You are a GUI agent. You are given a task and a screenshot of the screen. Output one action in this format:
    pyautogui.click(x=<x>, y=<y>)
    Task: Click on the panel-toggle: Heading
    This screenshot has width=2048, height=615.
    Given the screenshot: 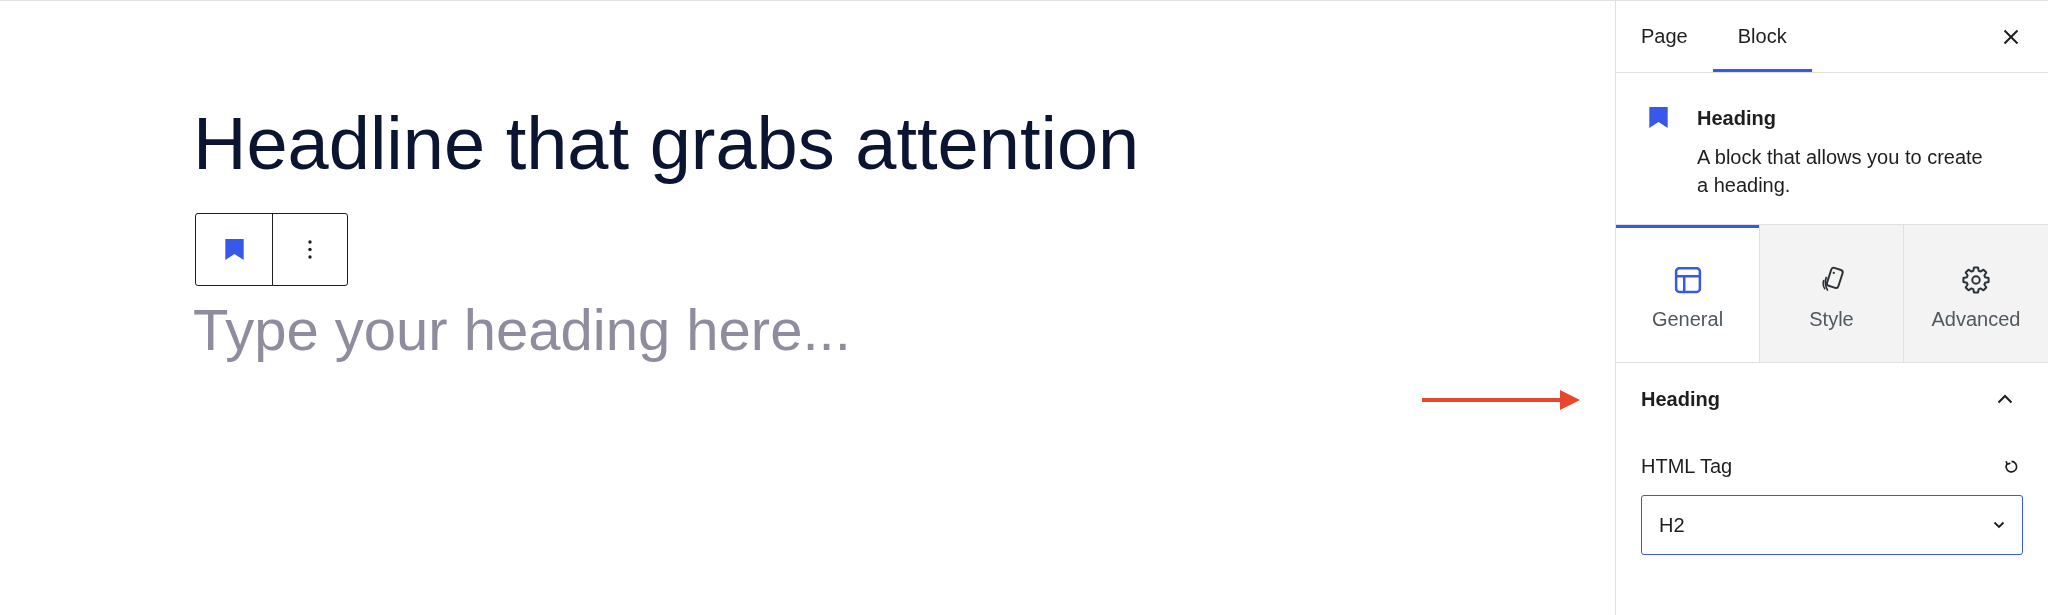 What is the action you would take?
    pyautogui.click(x=1832, y=399)
    